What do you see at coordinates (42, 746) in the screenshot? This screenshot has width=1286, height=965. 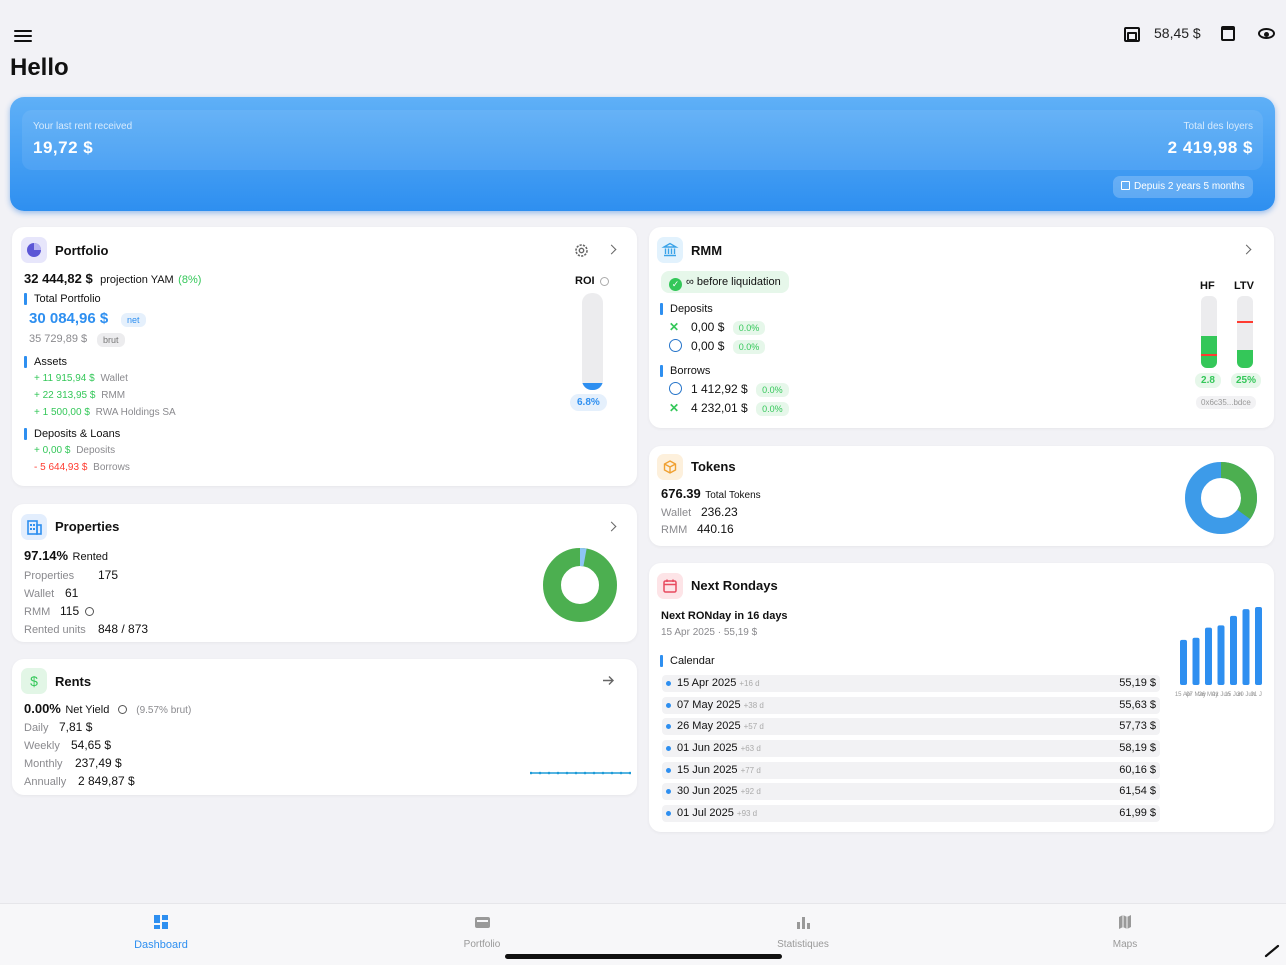 I see `rent-label: Weekly` at bounding box center [42, 746].